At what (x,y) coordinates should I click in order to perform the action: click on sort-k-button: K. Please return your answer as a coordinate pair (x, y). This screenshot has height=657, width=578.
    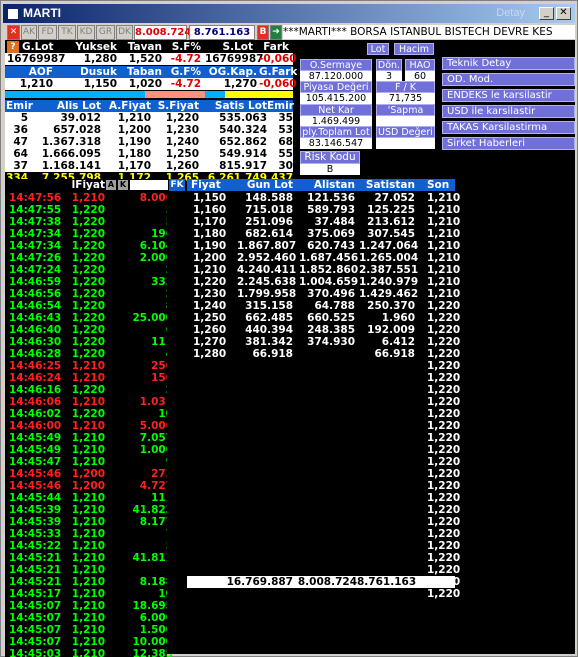
    Looking at the image, I should click on (123, 185).